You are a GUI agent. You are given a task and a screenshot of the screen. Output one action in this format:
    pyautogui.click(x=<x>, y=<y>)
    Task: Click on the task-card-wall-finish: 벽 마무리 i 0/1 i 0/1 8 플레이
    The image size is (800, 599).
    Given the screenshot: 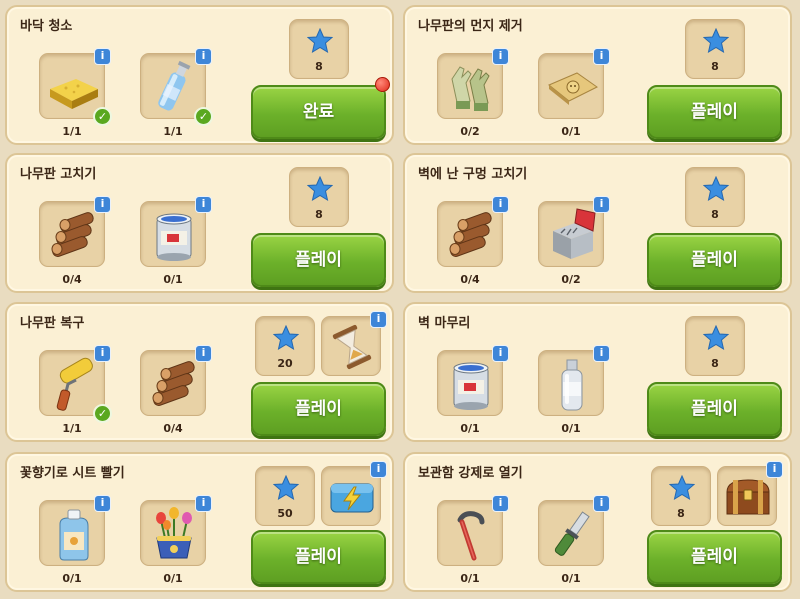 What is the action you would take?
    pyautogui.click(x=597, y=372)
    